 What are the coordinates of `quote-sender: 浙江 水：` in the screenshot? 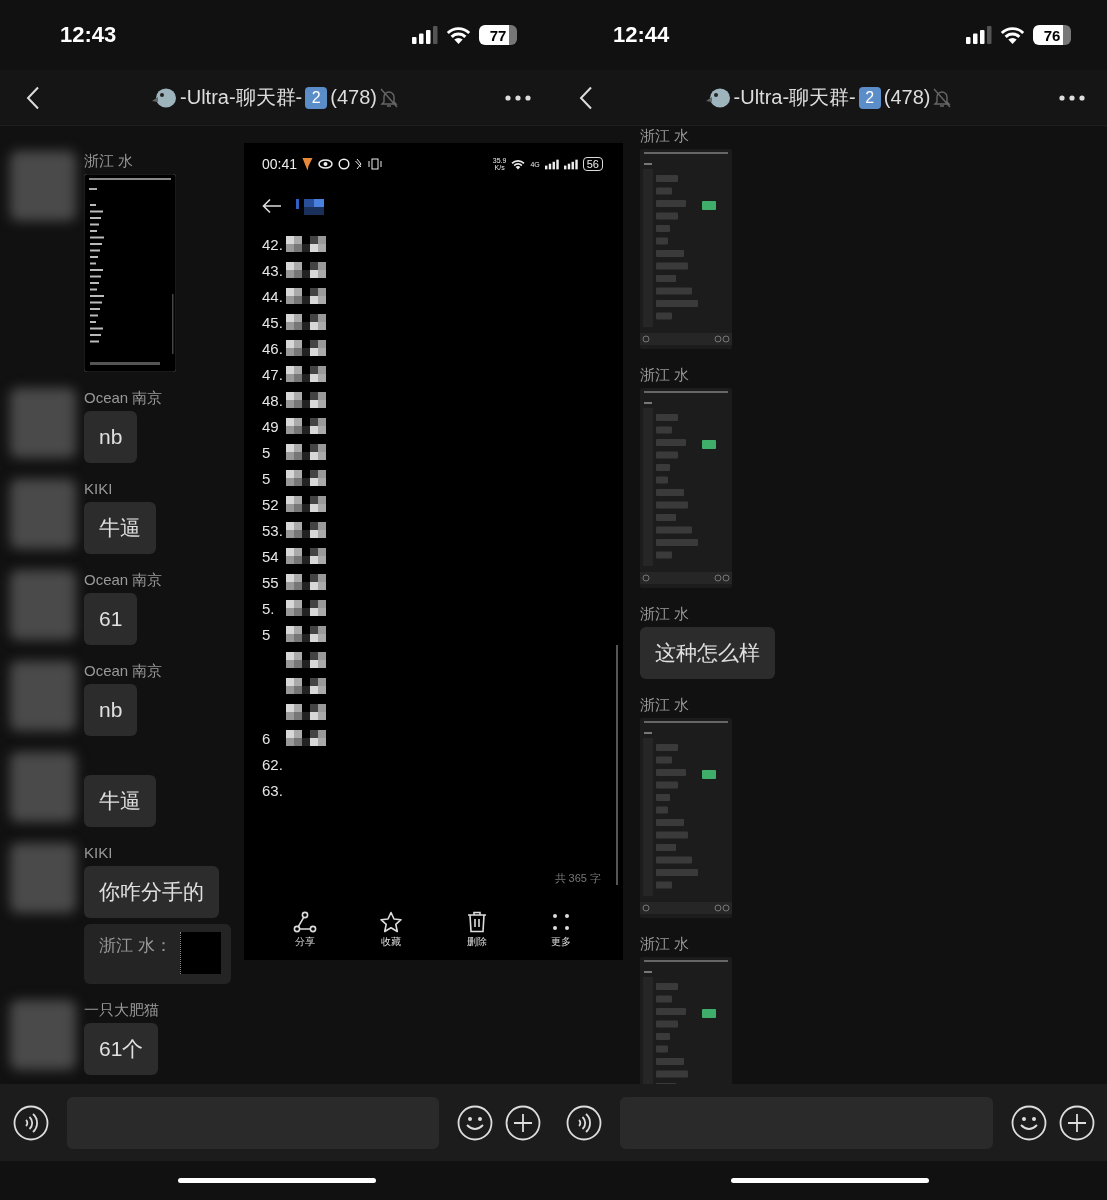 It's located at (135, 946).